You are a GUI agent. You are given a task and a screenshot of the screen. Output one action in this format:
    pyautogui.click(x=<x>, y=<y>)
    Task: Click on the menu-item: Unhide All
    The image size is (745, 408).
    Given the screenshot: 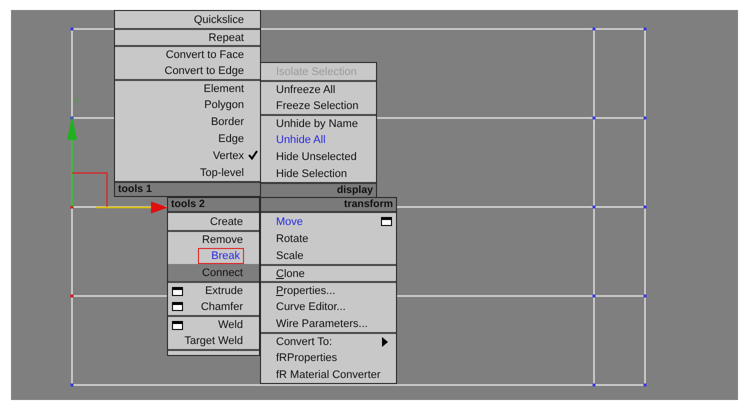 What is the action you would take?
    pyautogui.click(x=318, y=139)
    